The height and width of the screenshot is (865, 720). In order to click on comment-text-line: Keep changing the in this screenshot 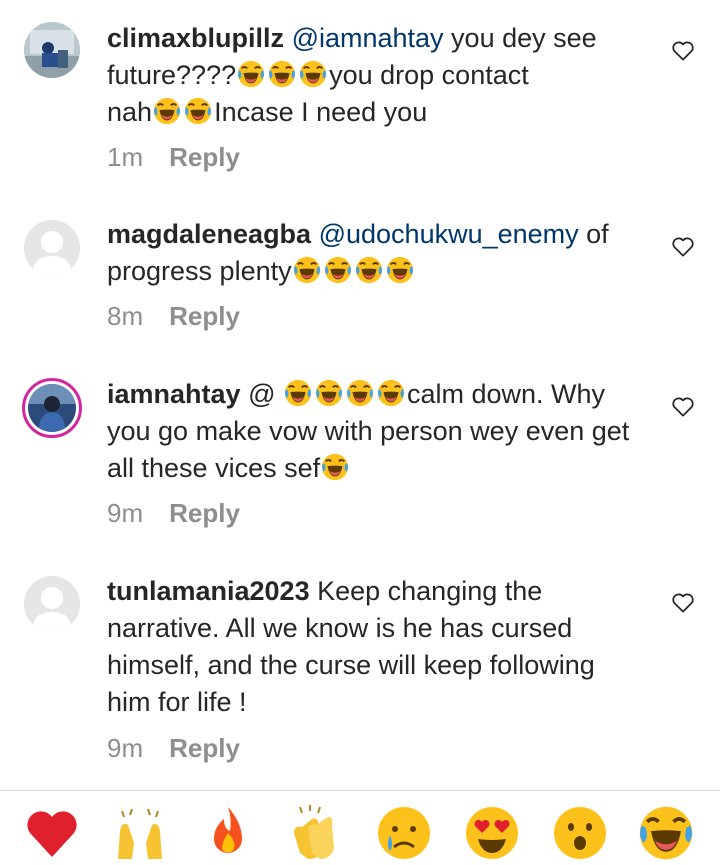, I will do `click(426, 591)`.